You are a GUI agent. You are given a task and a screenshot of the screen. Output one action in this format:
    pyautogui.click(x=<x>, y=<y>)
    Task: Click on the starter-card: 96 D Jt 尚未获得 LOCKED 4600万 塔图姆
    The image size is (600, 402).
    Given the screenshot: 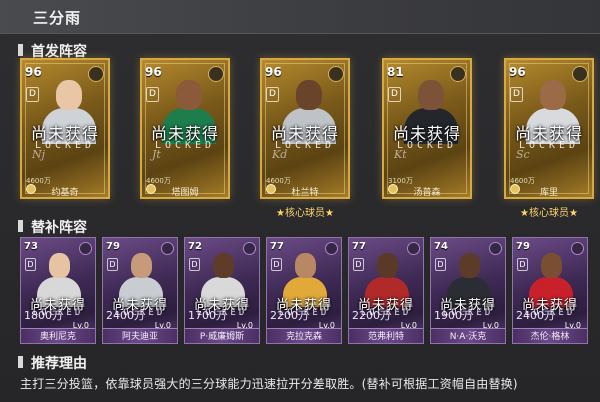 What is the action you would take?
    pyautogui.click(x=185, y=128)
    